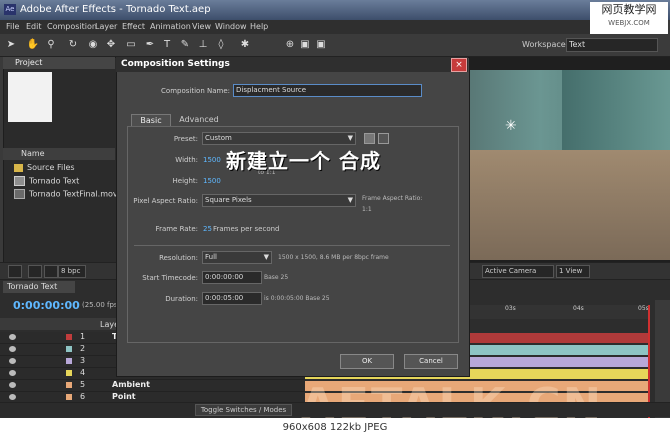  Describe the element at coordinates (167, 45) in the screenshot. I see `type-tool-icon: T` at that location.